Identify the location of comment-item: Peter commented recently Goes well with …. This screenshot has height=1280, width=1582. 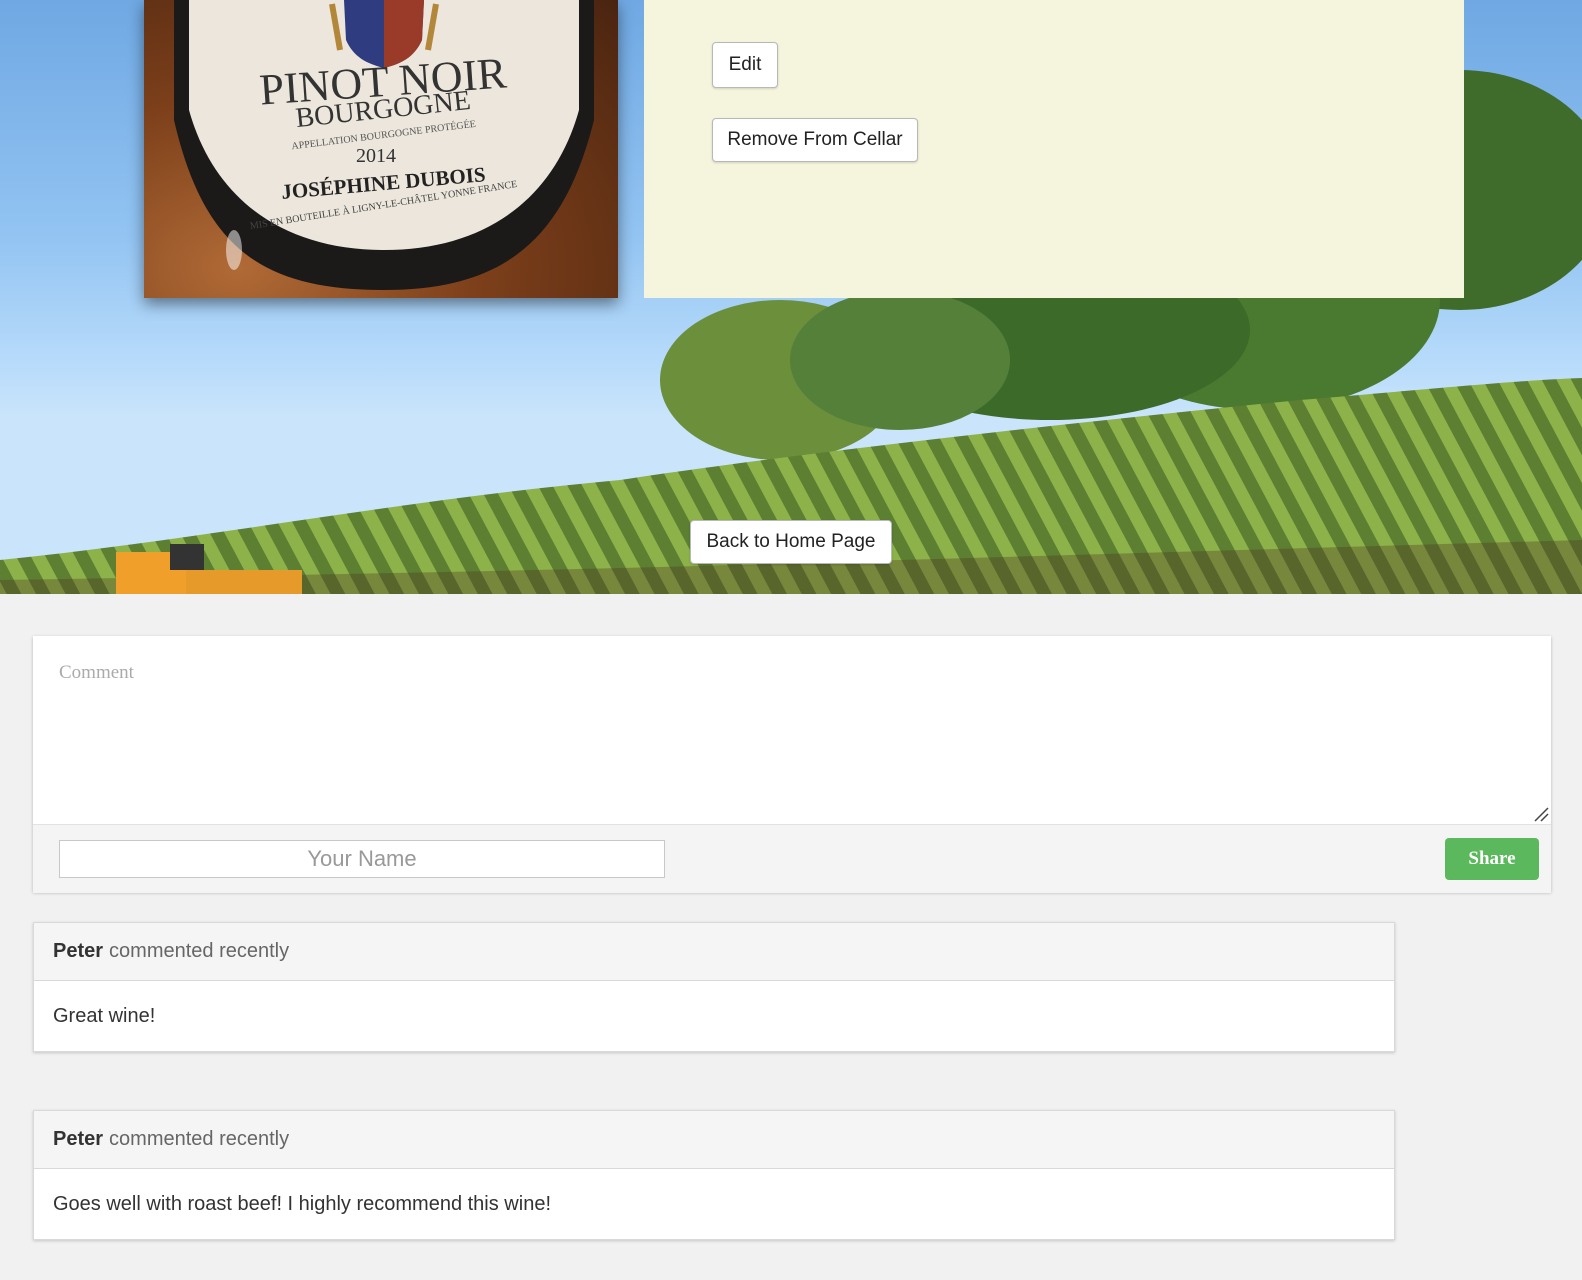
(714, 1175).